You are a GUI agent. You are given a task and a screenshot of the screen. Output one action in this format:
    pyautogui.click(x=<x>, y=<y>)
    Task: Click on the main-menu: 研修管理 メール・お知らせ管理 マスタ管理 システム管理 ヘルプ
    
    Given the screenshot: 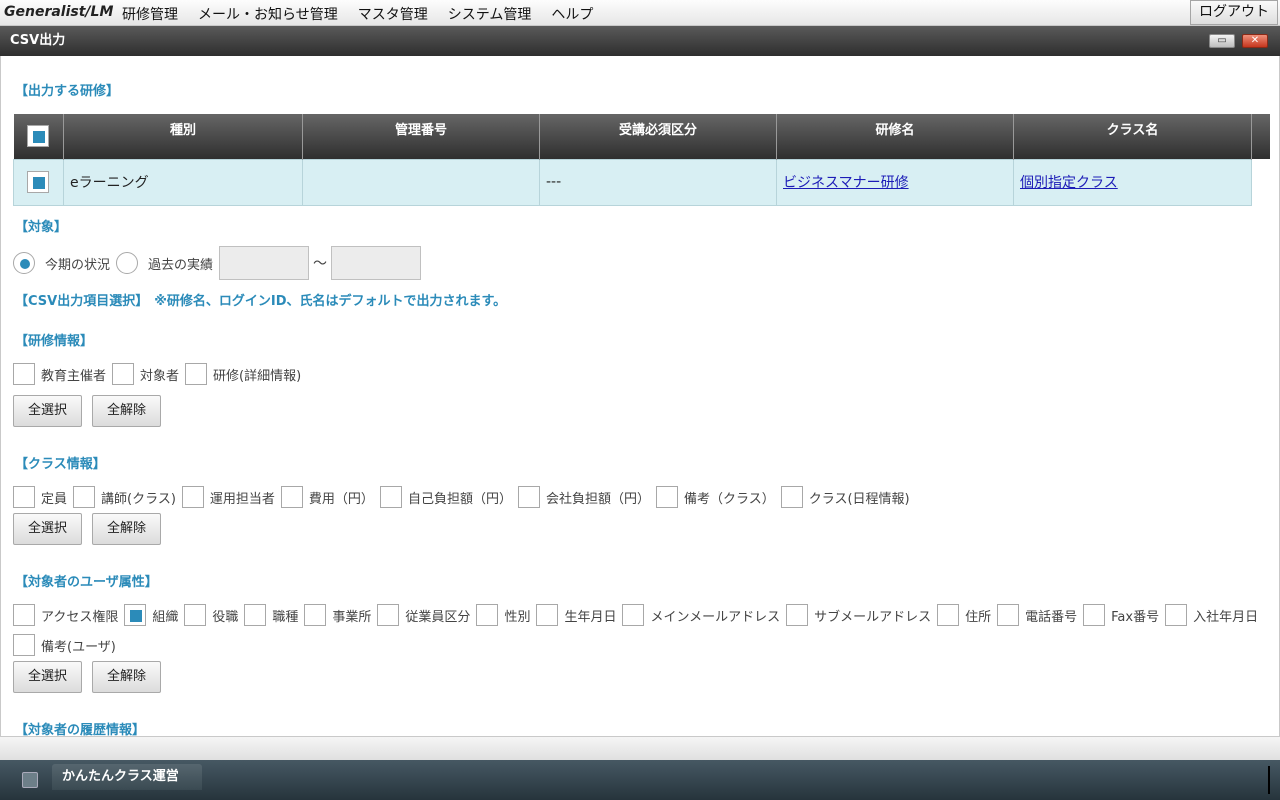 What is the action you would take?
    pyautogui.click(x=357, y=14)
    